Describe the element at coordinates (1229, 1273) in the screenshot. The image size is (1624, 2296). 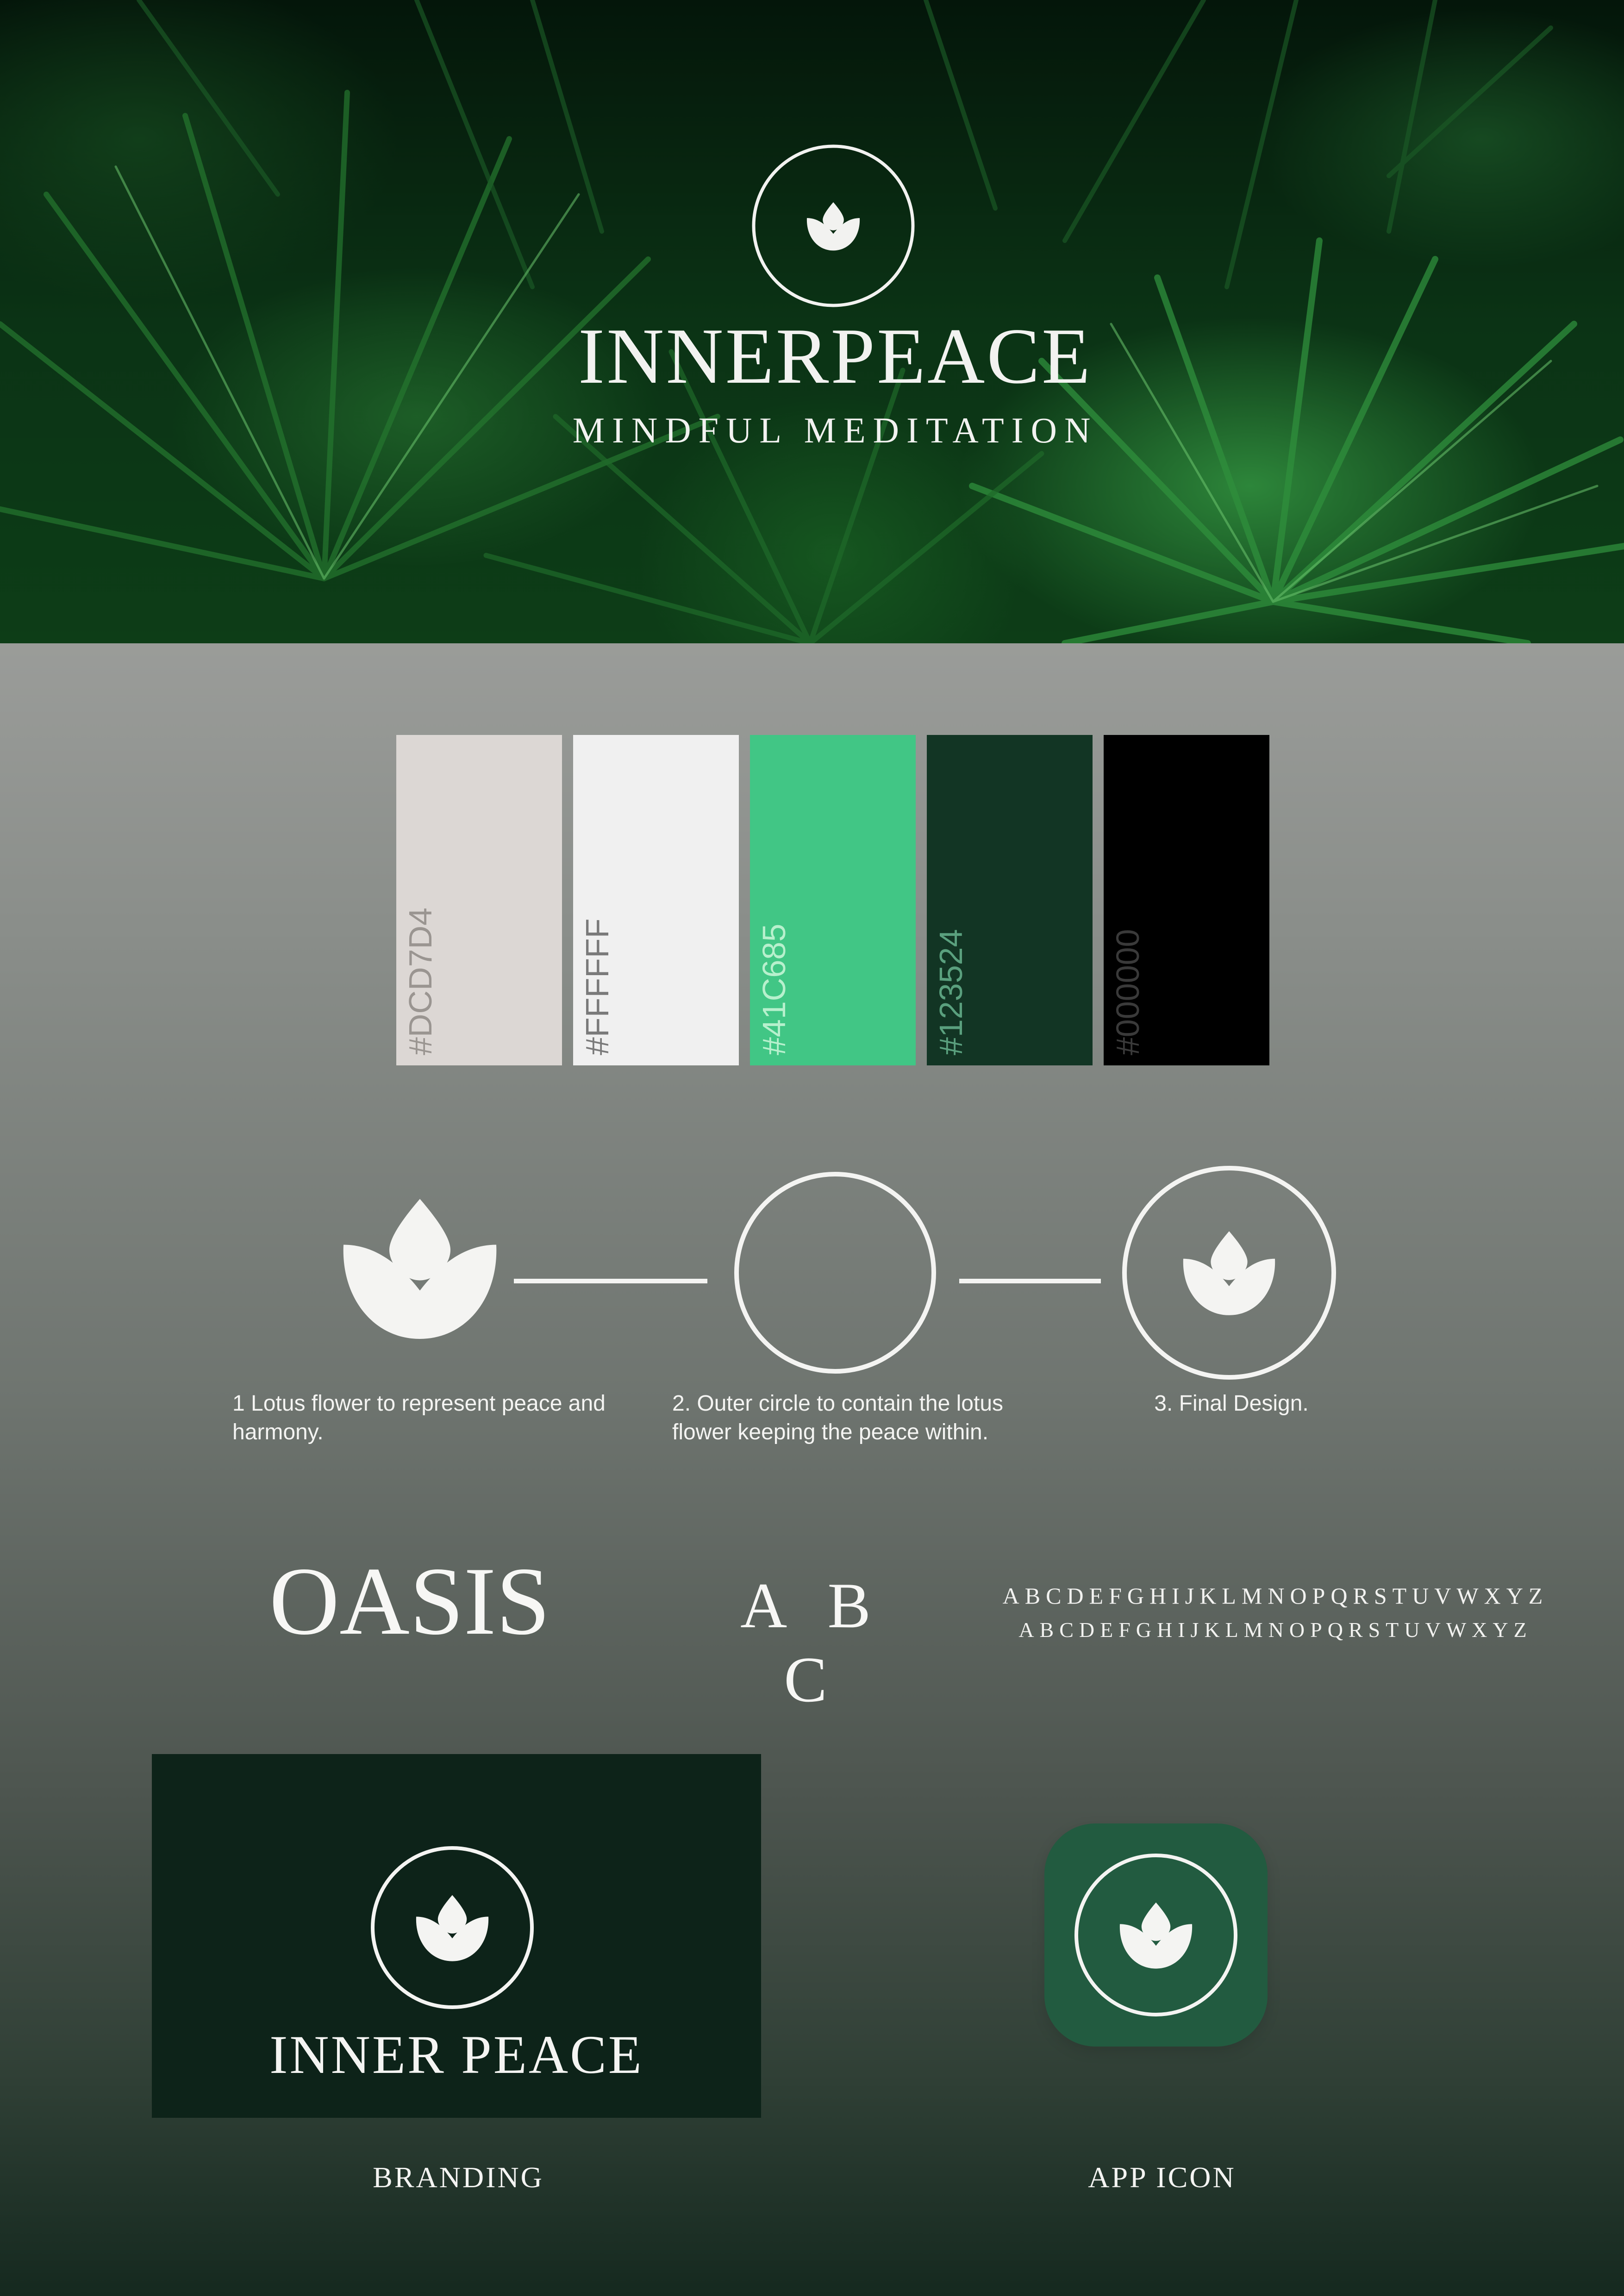
I see `final-logo-icon` at that location.